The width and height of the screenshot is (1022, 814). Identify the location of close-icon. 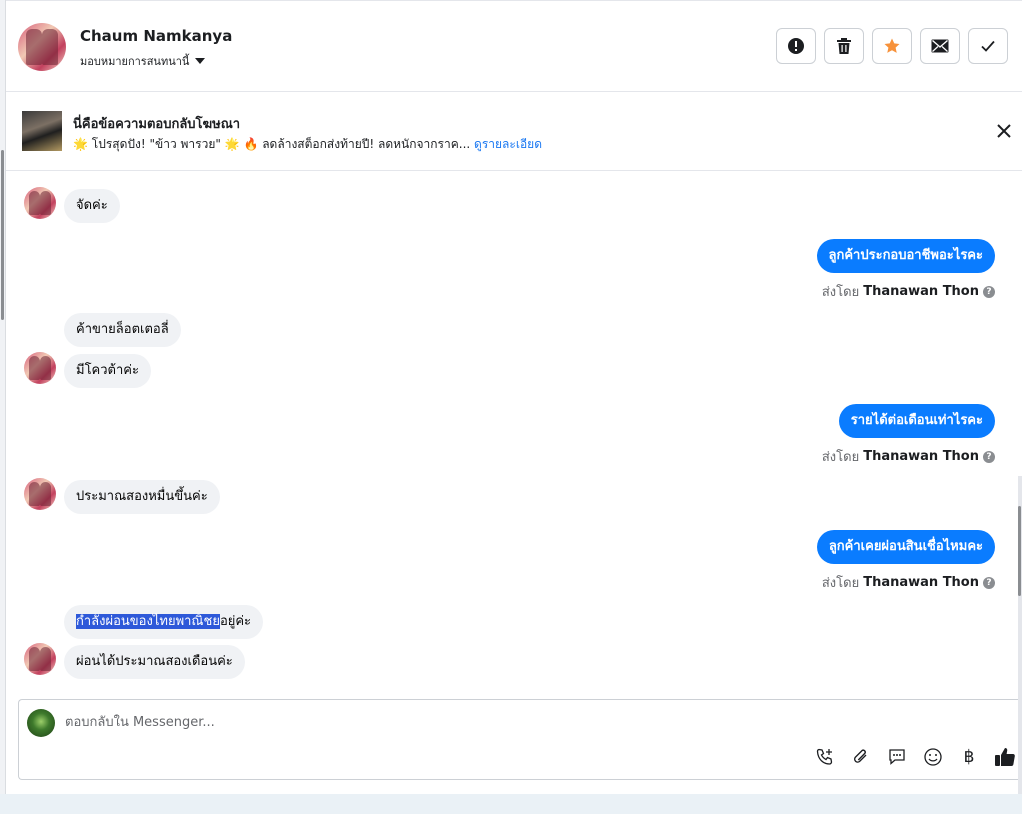
(1004, 131).